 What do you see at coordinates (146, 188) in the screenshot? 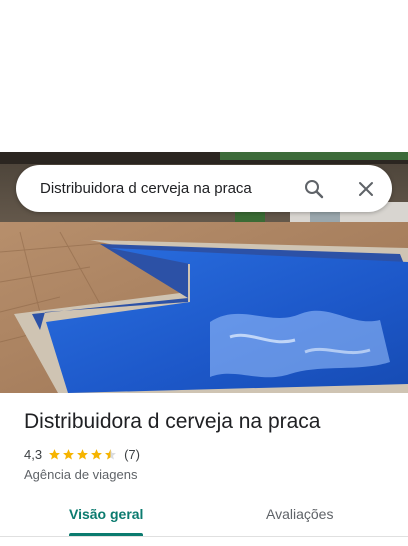
I see `search-input: Distribuidora d cerveja na praca` at bounding box center [146, 188].